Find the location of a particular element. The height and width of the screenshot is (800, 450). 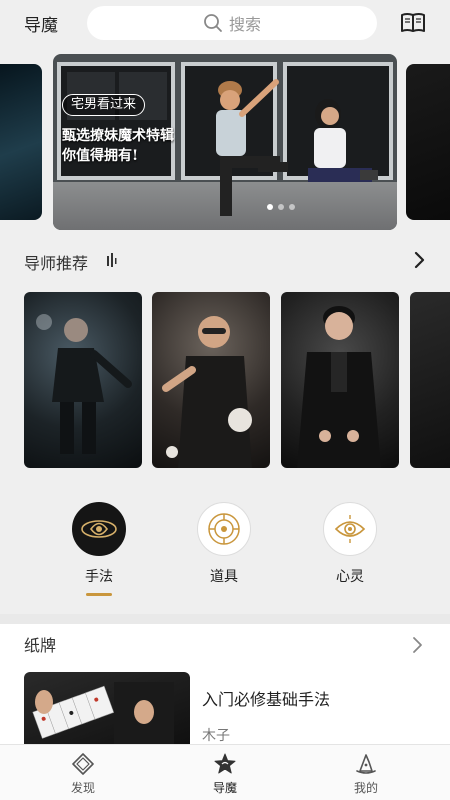

wizard-hat-icon is located at coordinates (366, 764).